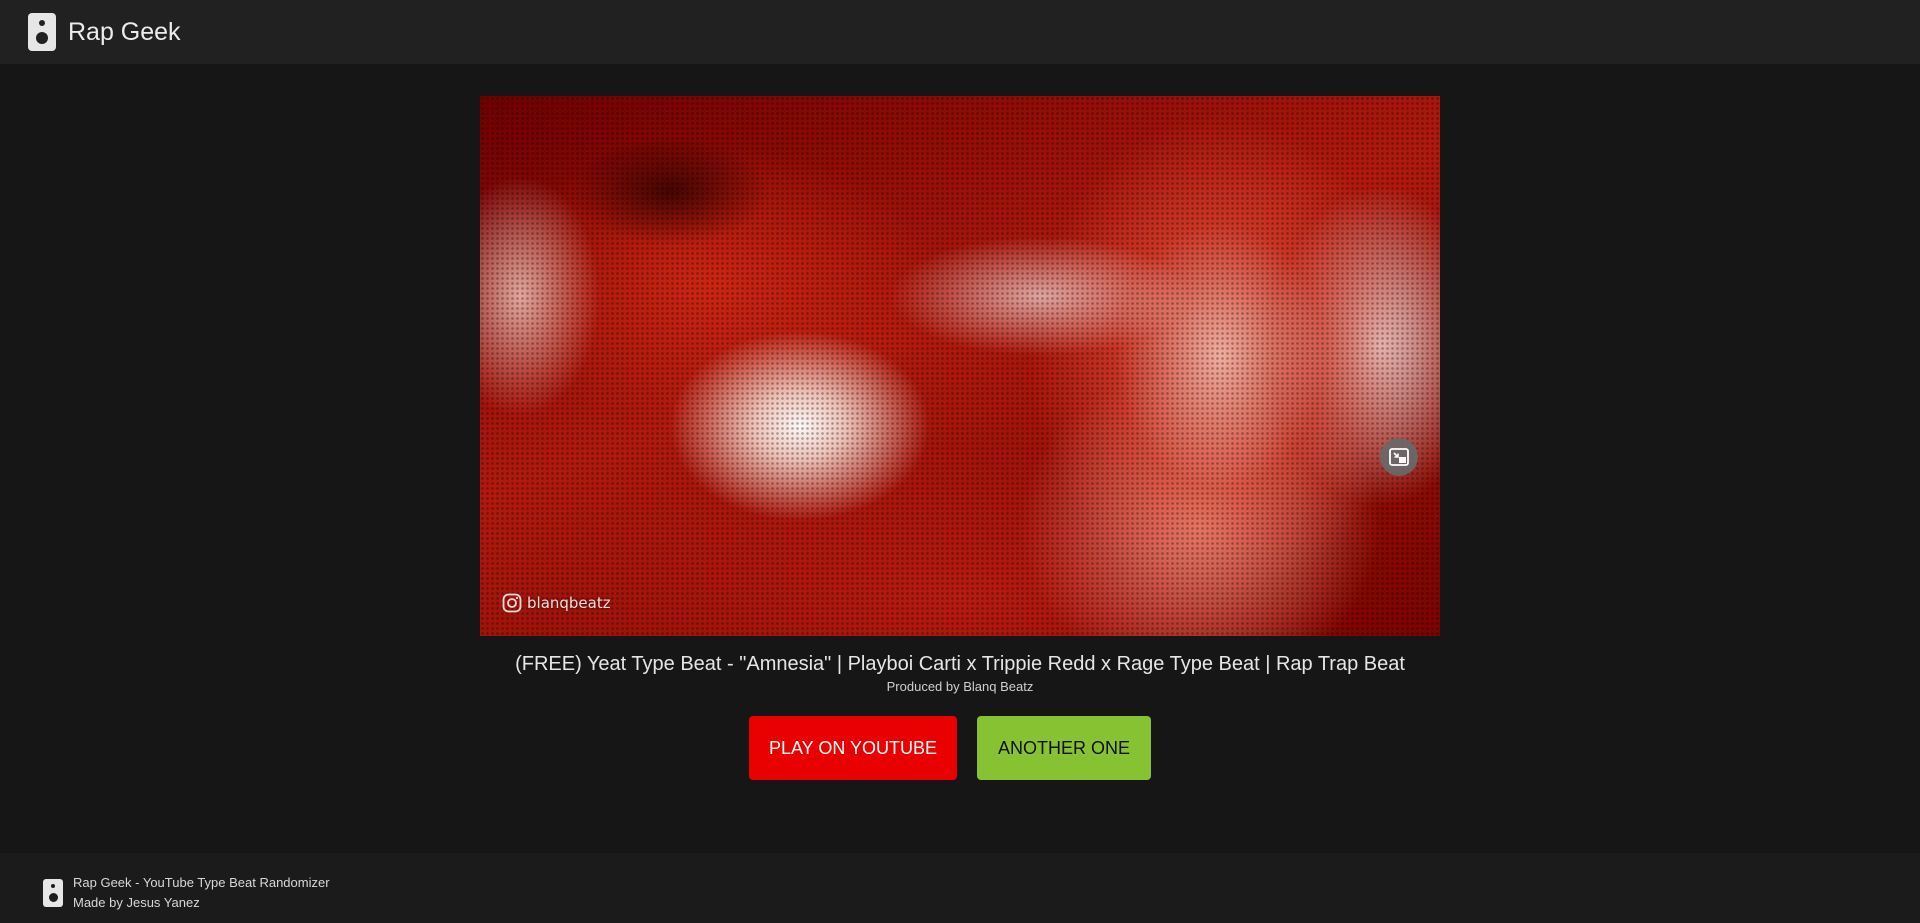 Image resolution: width=1920 pixels, height=923 pixels. I want to click on video-watermark: blanqbeatz, so click(556, 603).